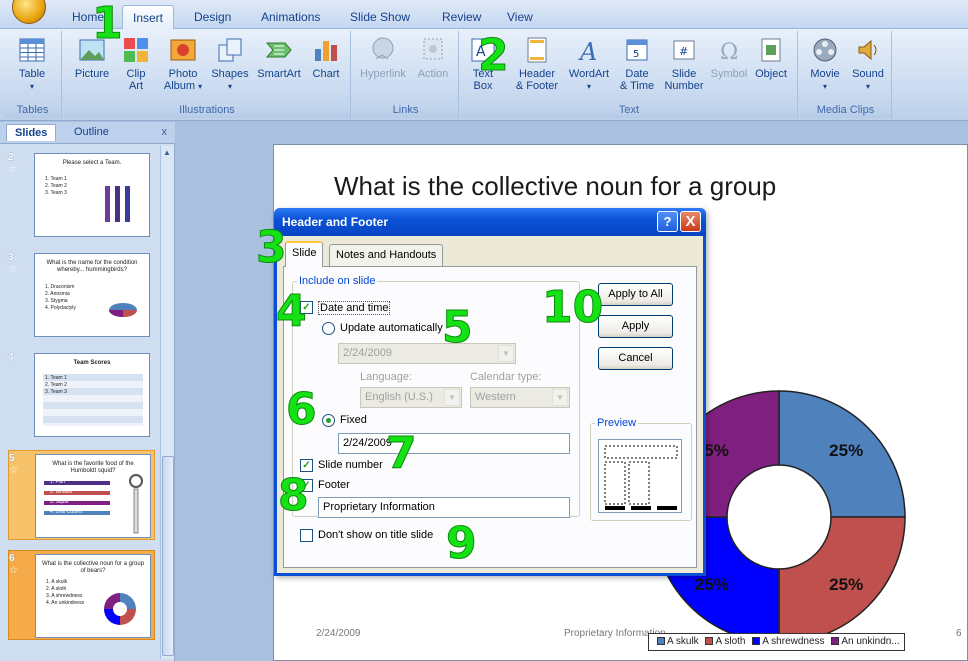 This screenshot has width=968, height=661. I want to click on calendar-icon: 5, so click(637, 50).